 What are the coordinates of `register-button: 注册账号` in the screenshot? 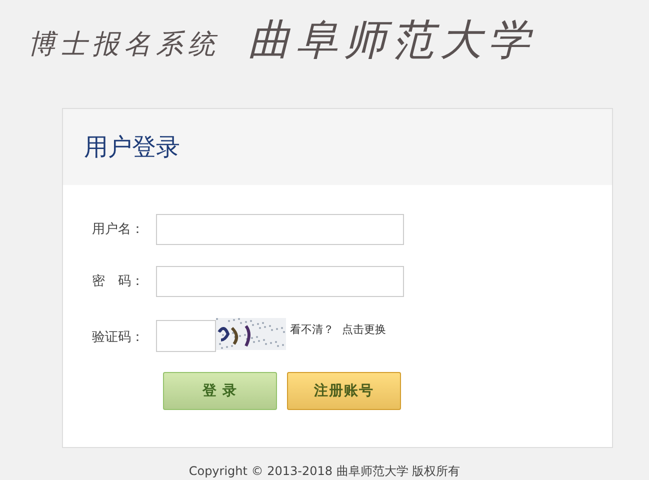 It's located at (344, 391).